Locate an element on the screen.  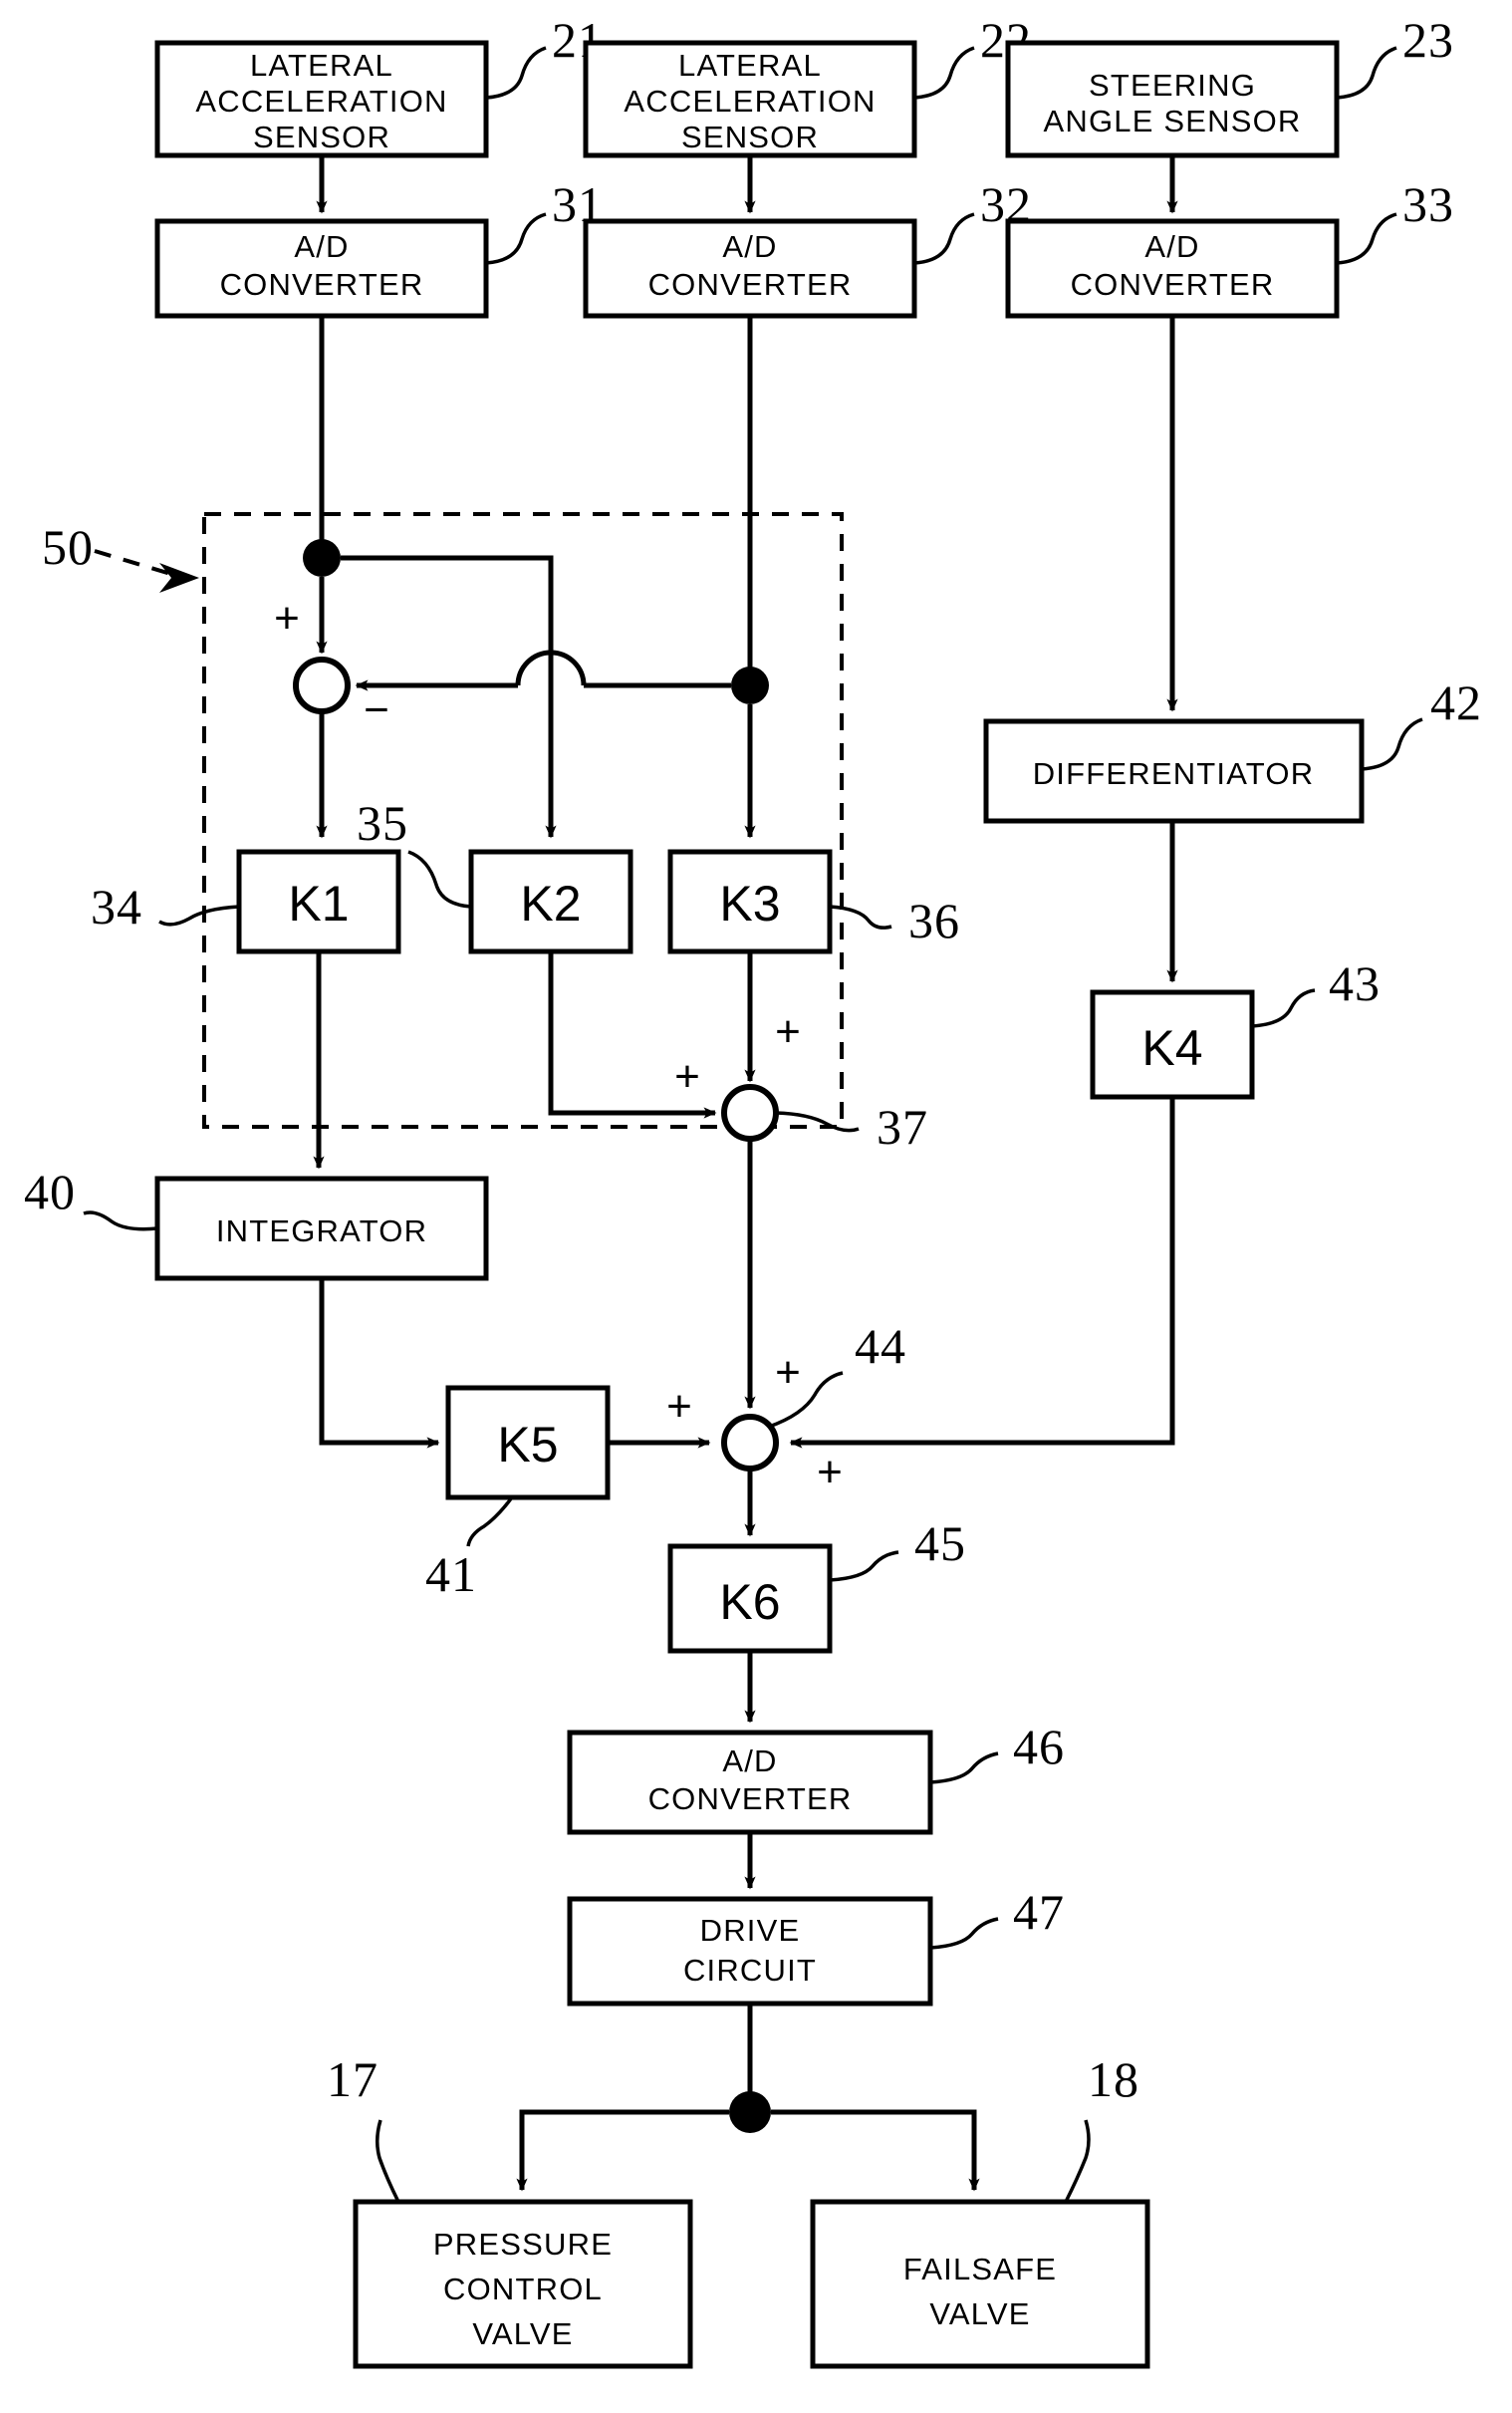
block-43-label: K4 is located at coordinates (1171, 1048).